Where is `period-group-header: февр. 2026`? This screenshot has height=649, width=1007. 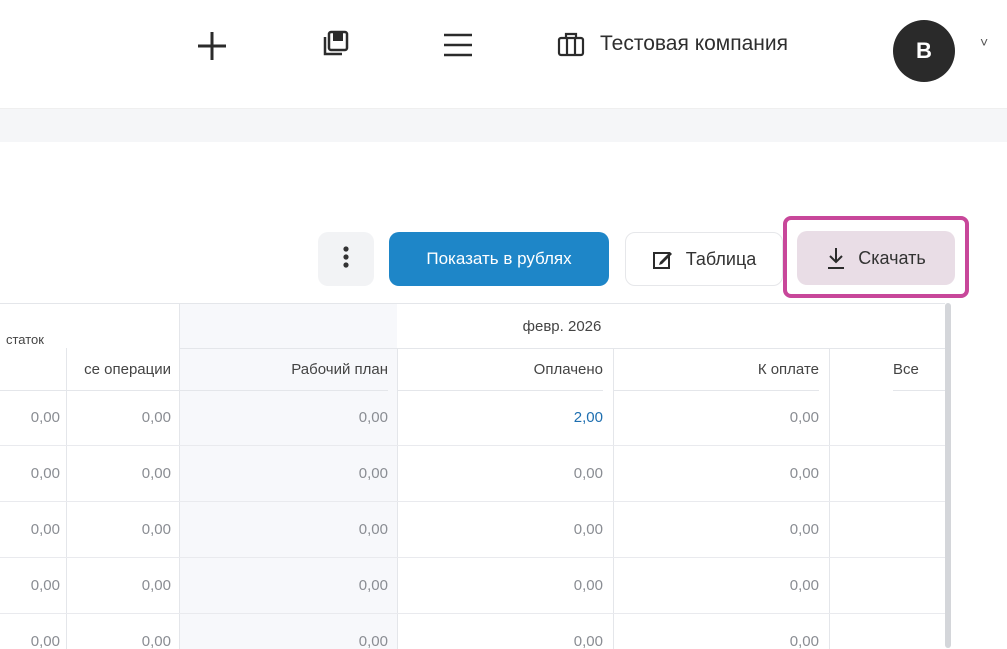 period-group-header: февр. 2026 is located at coordinates (562, 326).